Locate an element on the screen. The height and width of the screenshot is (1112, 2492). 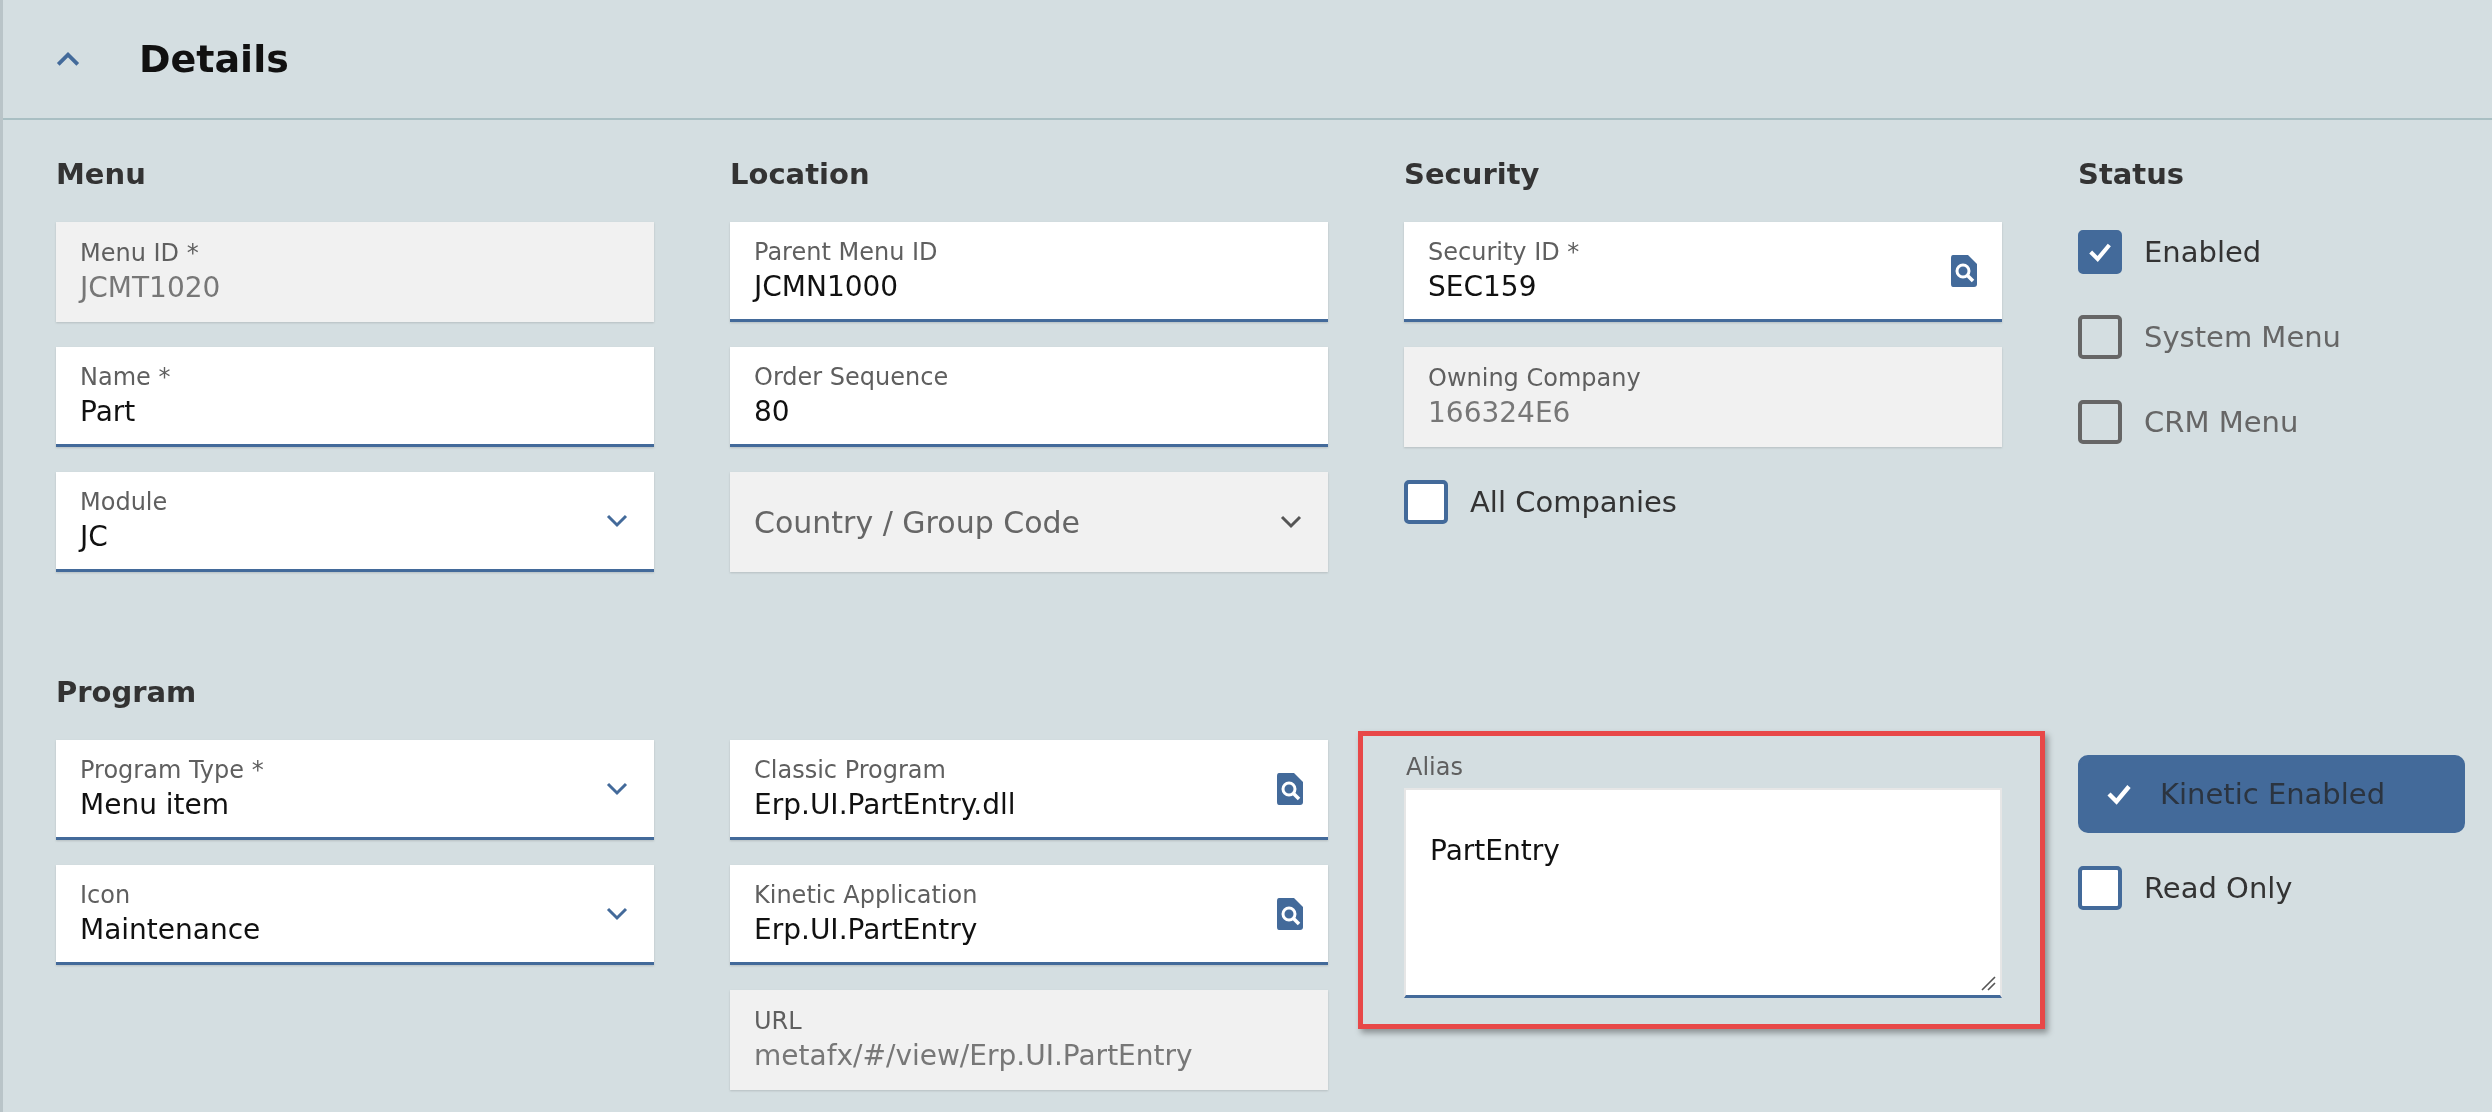
input-field: Name * Part is located at coordinates (355, 397).